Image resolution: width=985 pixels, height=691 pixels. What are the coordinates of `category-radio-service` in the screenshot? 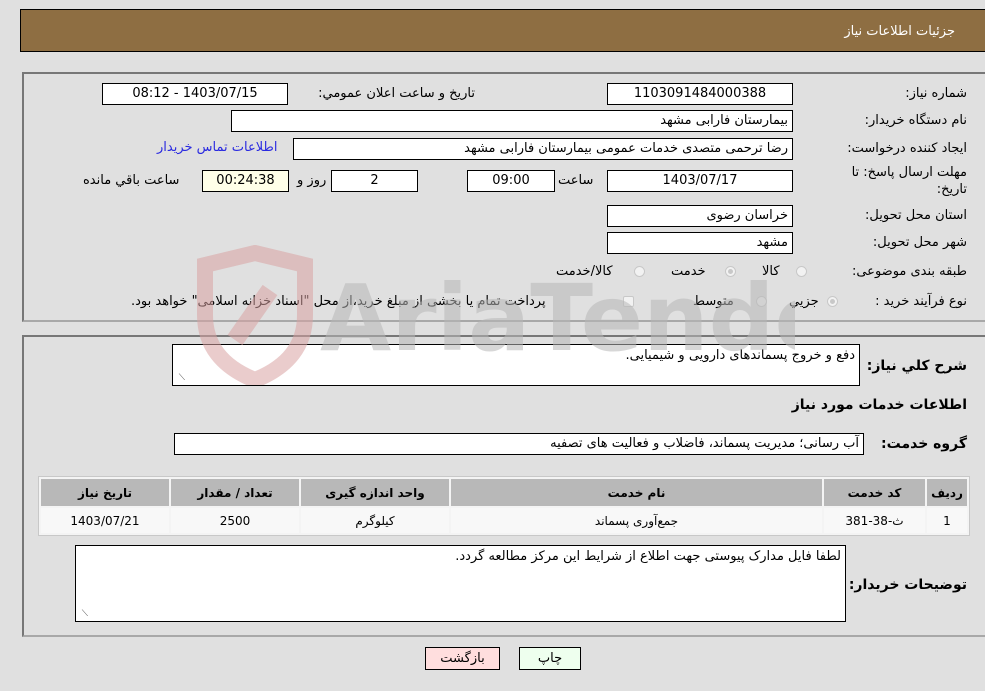 It's located at (730, 271).